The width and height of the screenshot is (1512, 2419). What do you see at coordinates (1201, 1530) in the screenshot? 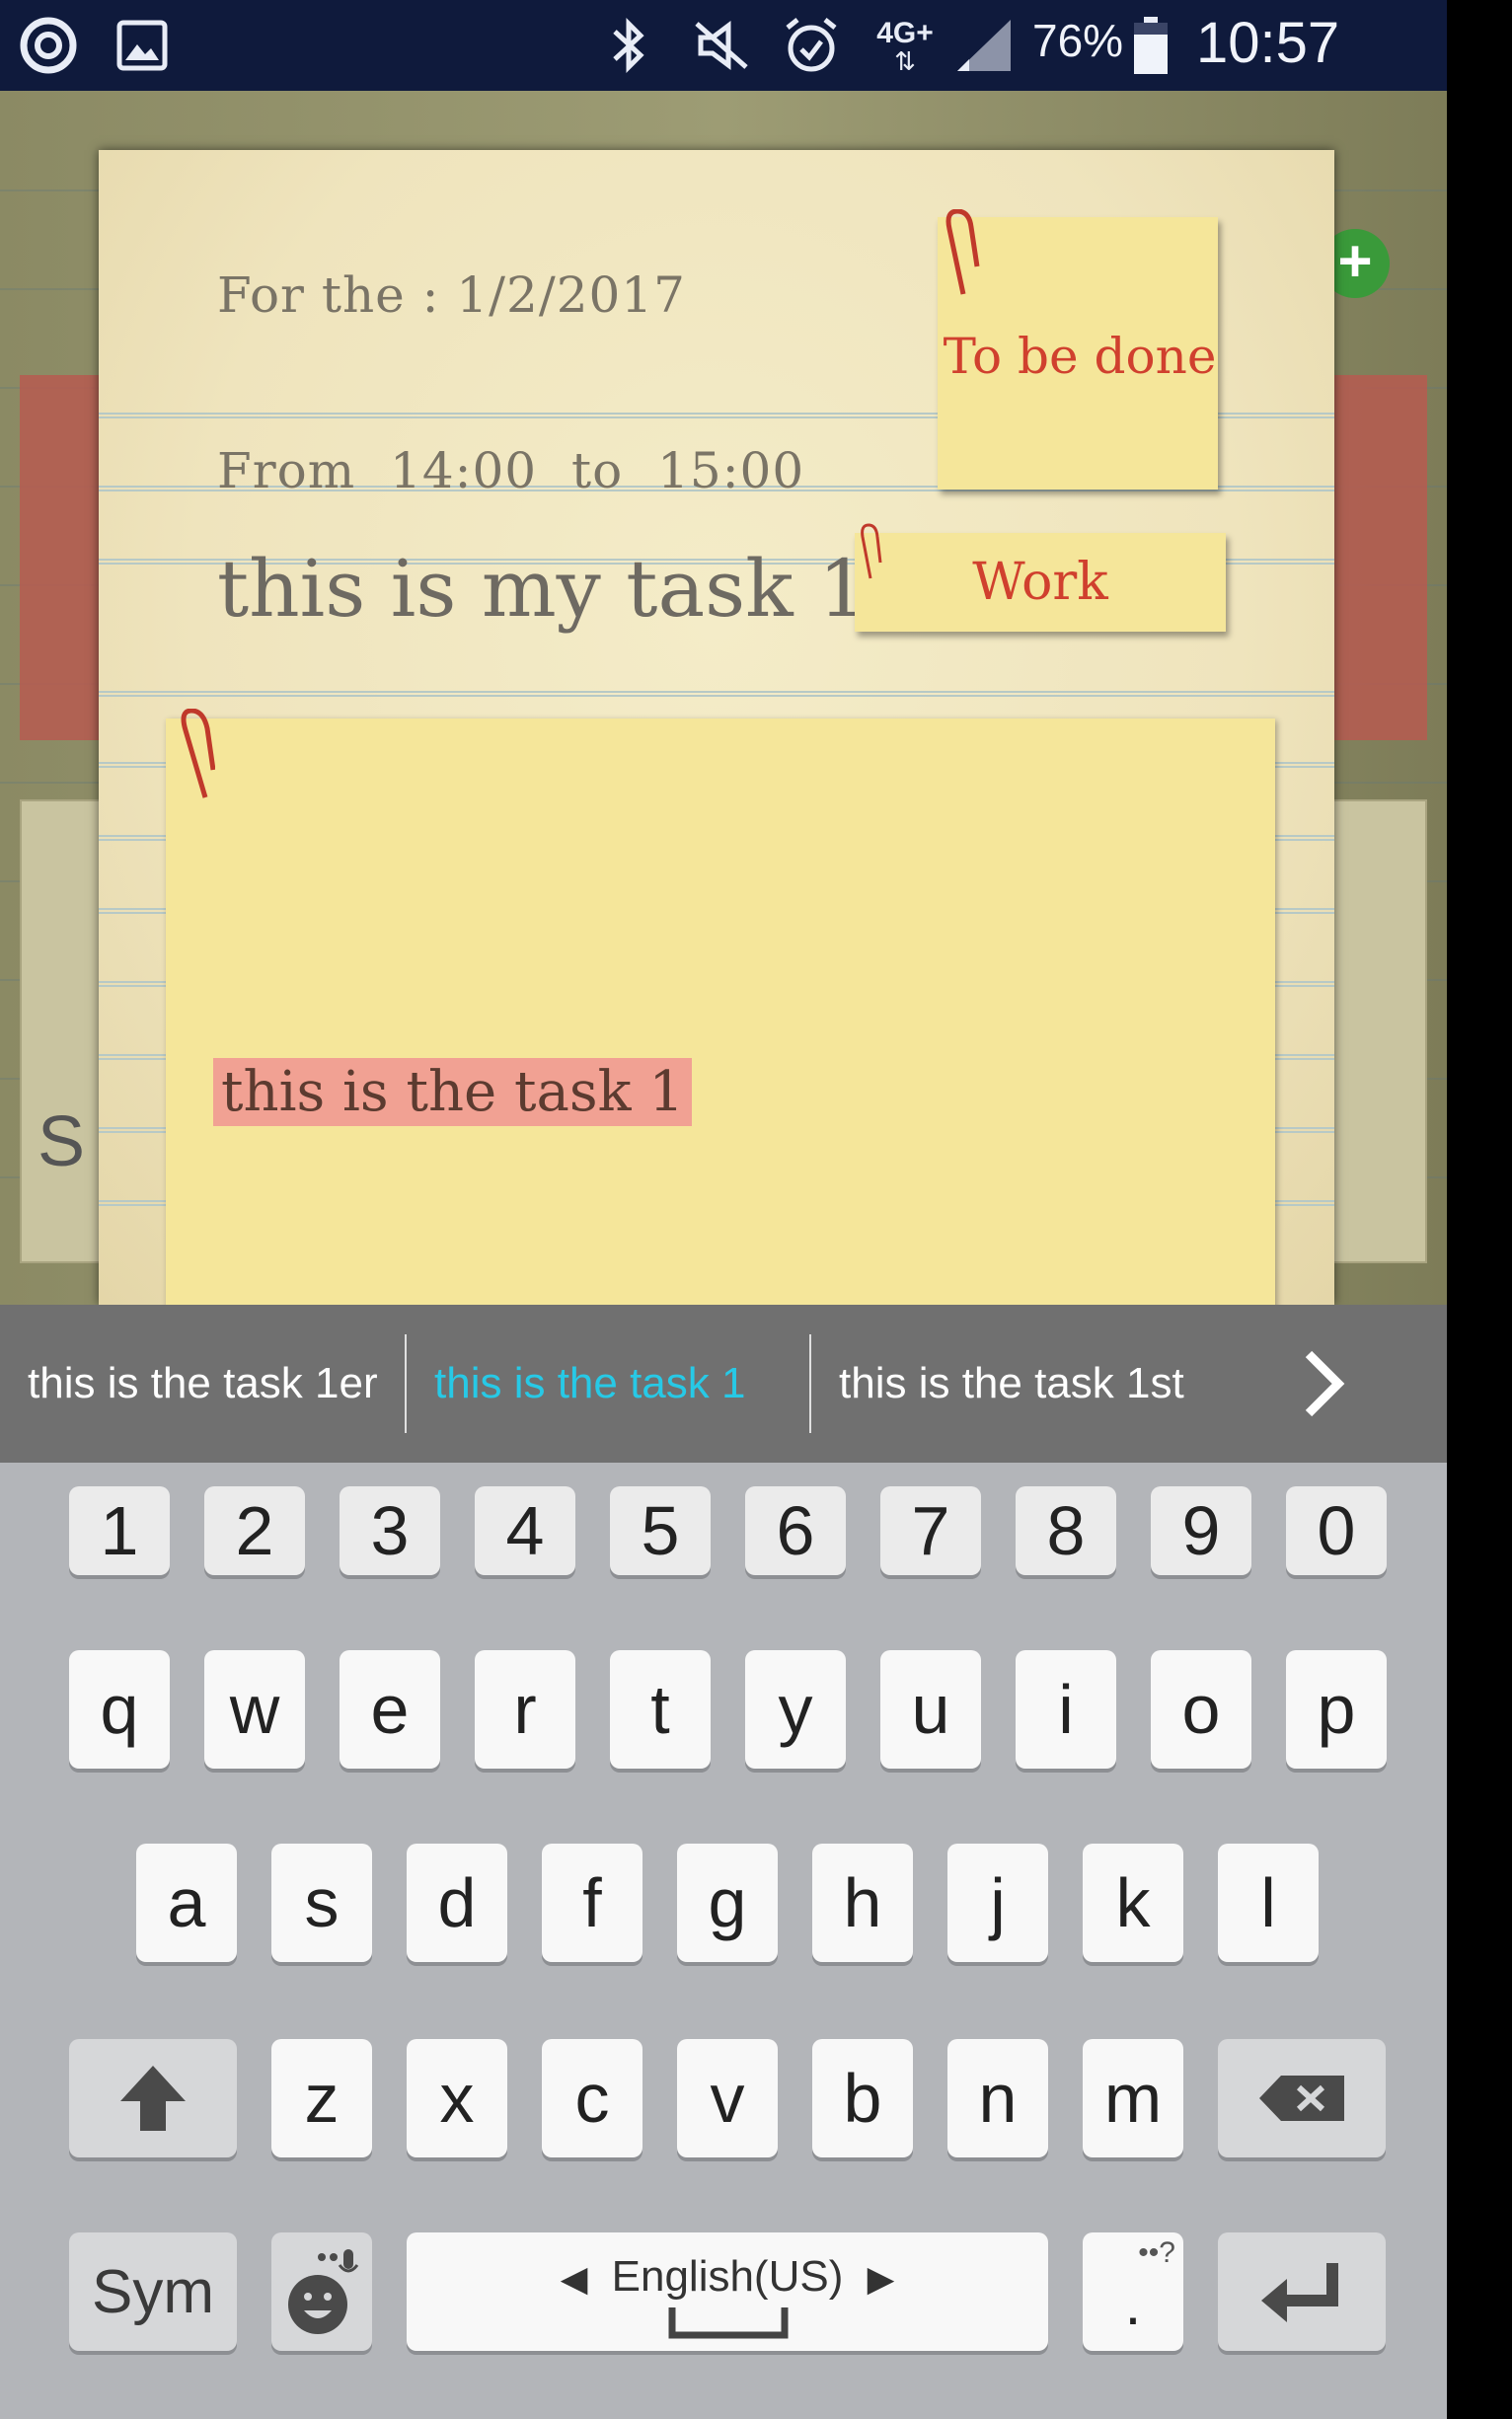
I see `key-9: 9` at bounding box center [1201, 1530].